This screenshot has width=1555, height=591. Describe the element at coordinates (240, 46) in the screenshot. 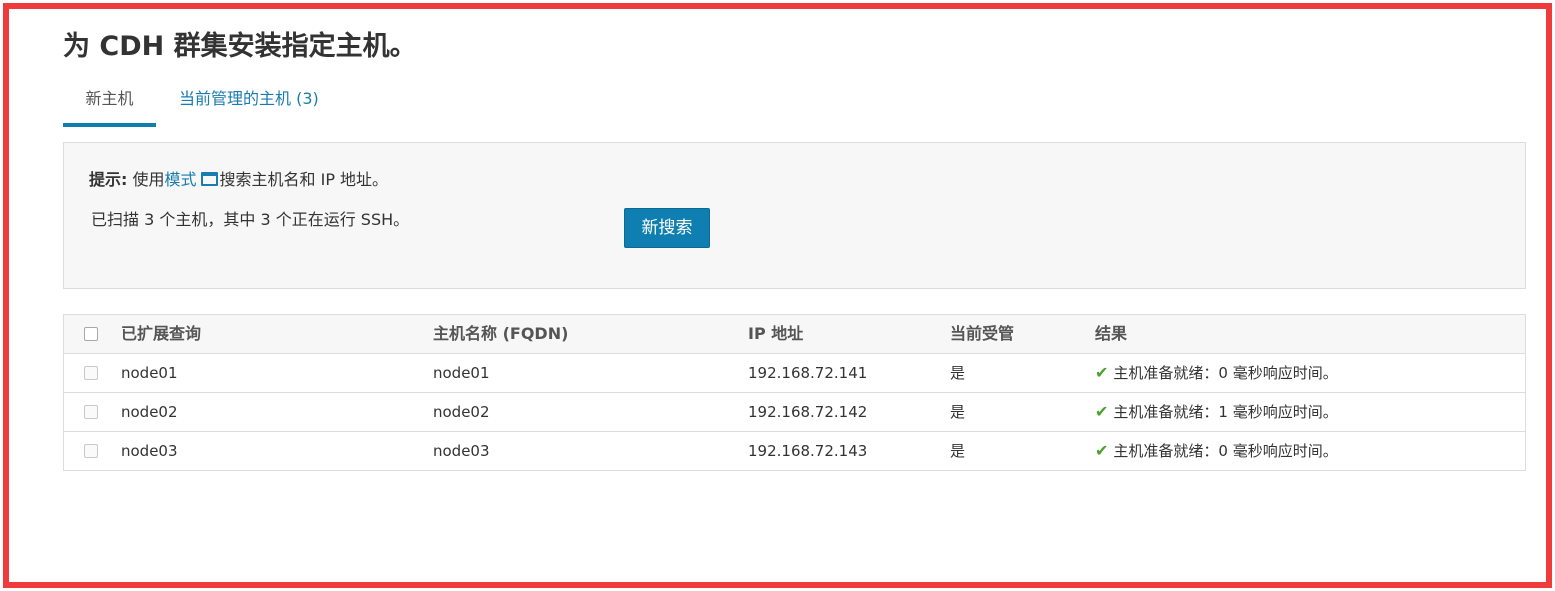

I see `page-title: 为 CDH 群集安装指定主机。` at that location.